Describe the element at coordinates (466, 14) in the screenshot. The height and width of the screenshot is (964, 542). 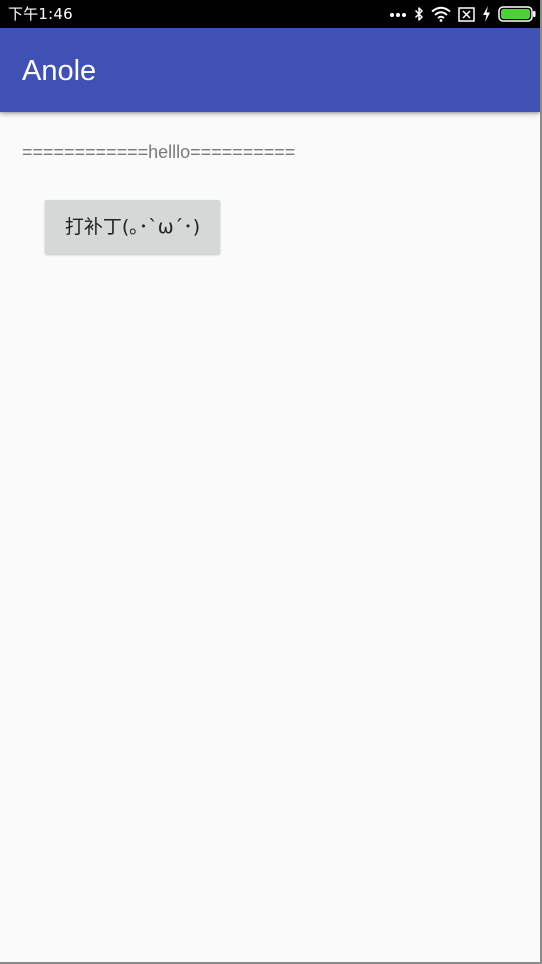
I see `no-sim-icon` at that location.